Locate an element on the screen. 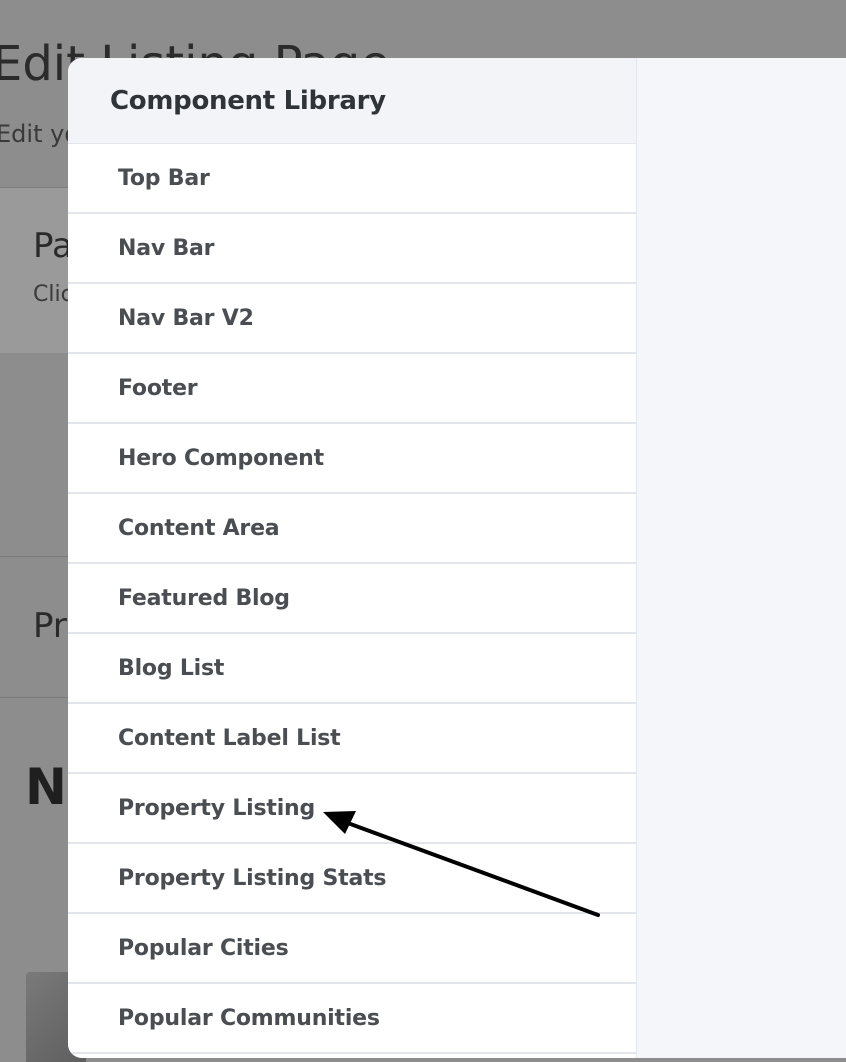 The width and height of the screenshot is (846, 1062). component-item-property-listing-stats: Property Listing Stats is located at coordinates (352, 879).